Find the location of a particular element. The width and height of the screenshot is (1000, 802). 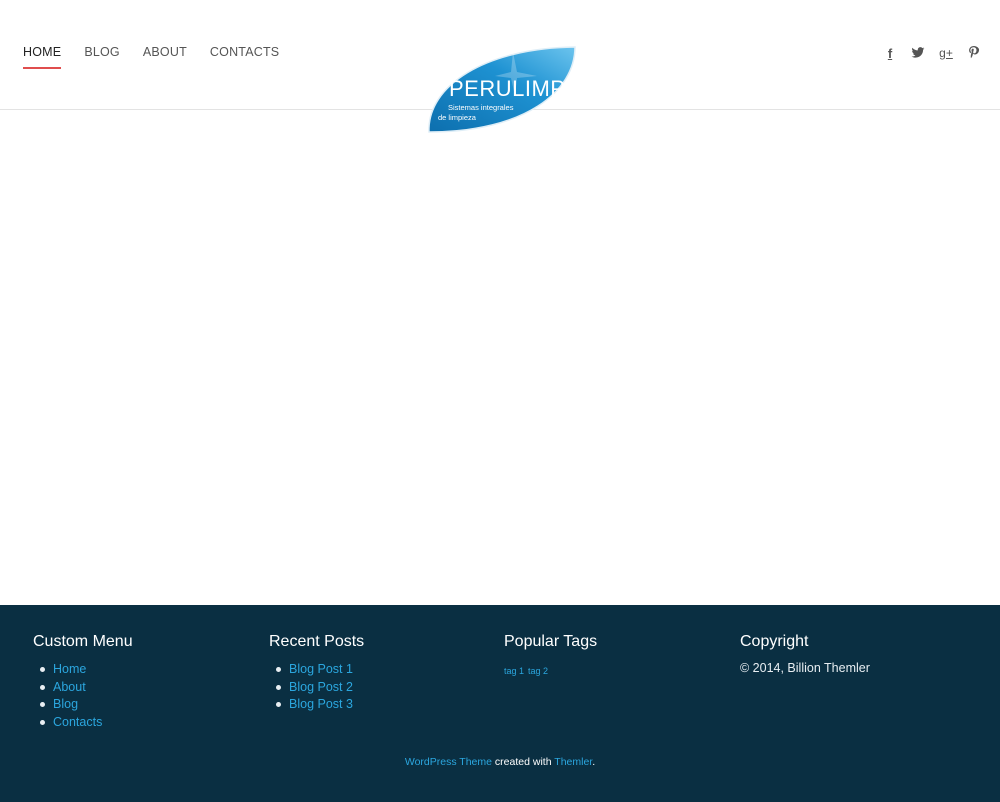

list-item: Blog Post 3 is located at coordinates (379, 705).